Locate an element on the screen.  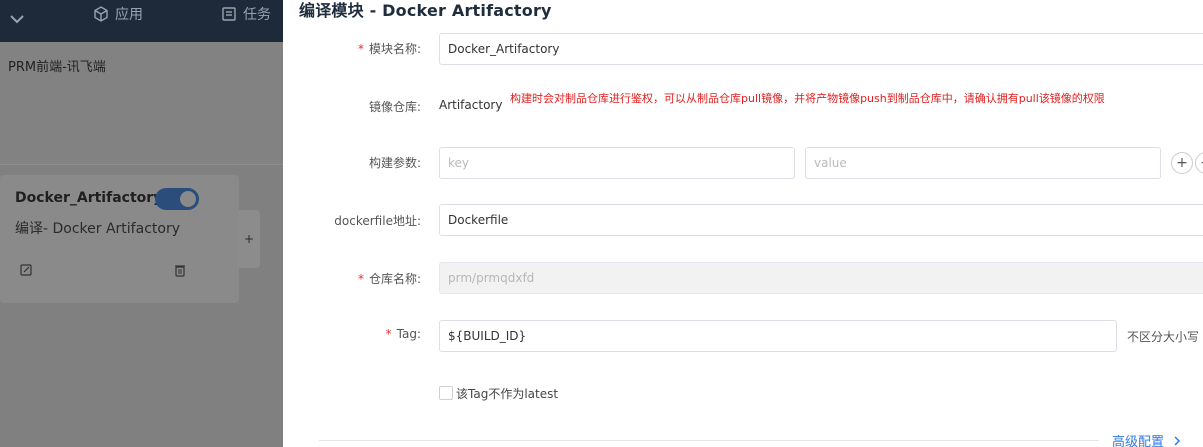
top-navbar: 应用 任务 is located at coordinates (141, 21).